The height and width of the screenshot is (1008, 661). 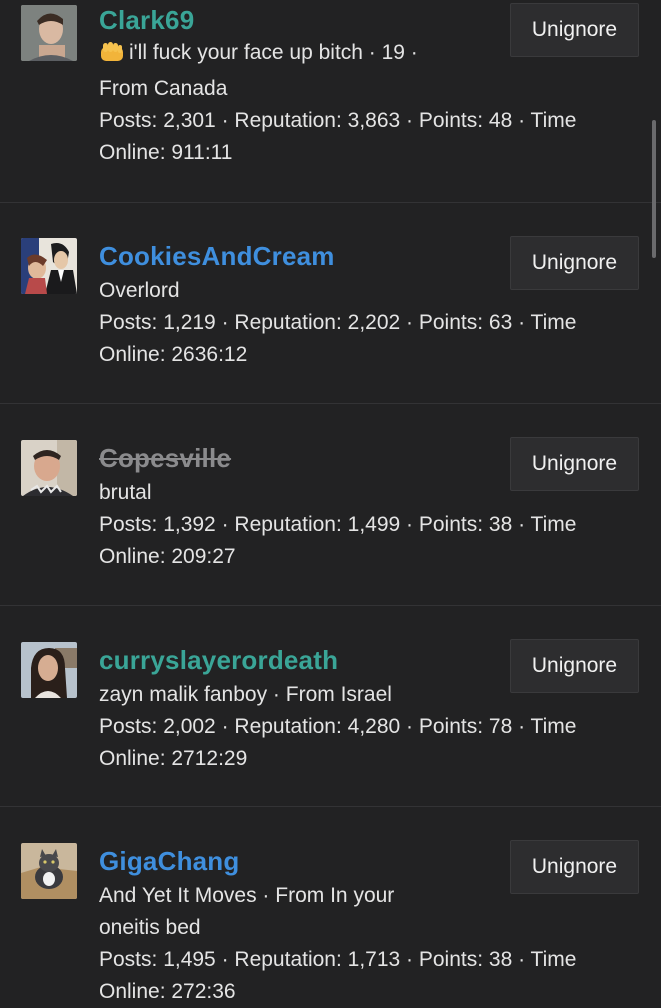 What do you see at coordinates (654, 189) in the screenshot?
I see `scrollbar` at bounding box center [654, 189].